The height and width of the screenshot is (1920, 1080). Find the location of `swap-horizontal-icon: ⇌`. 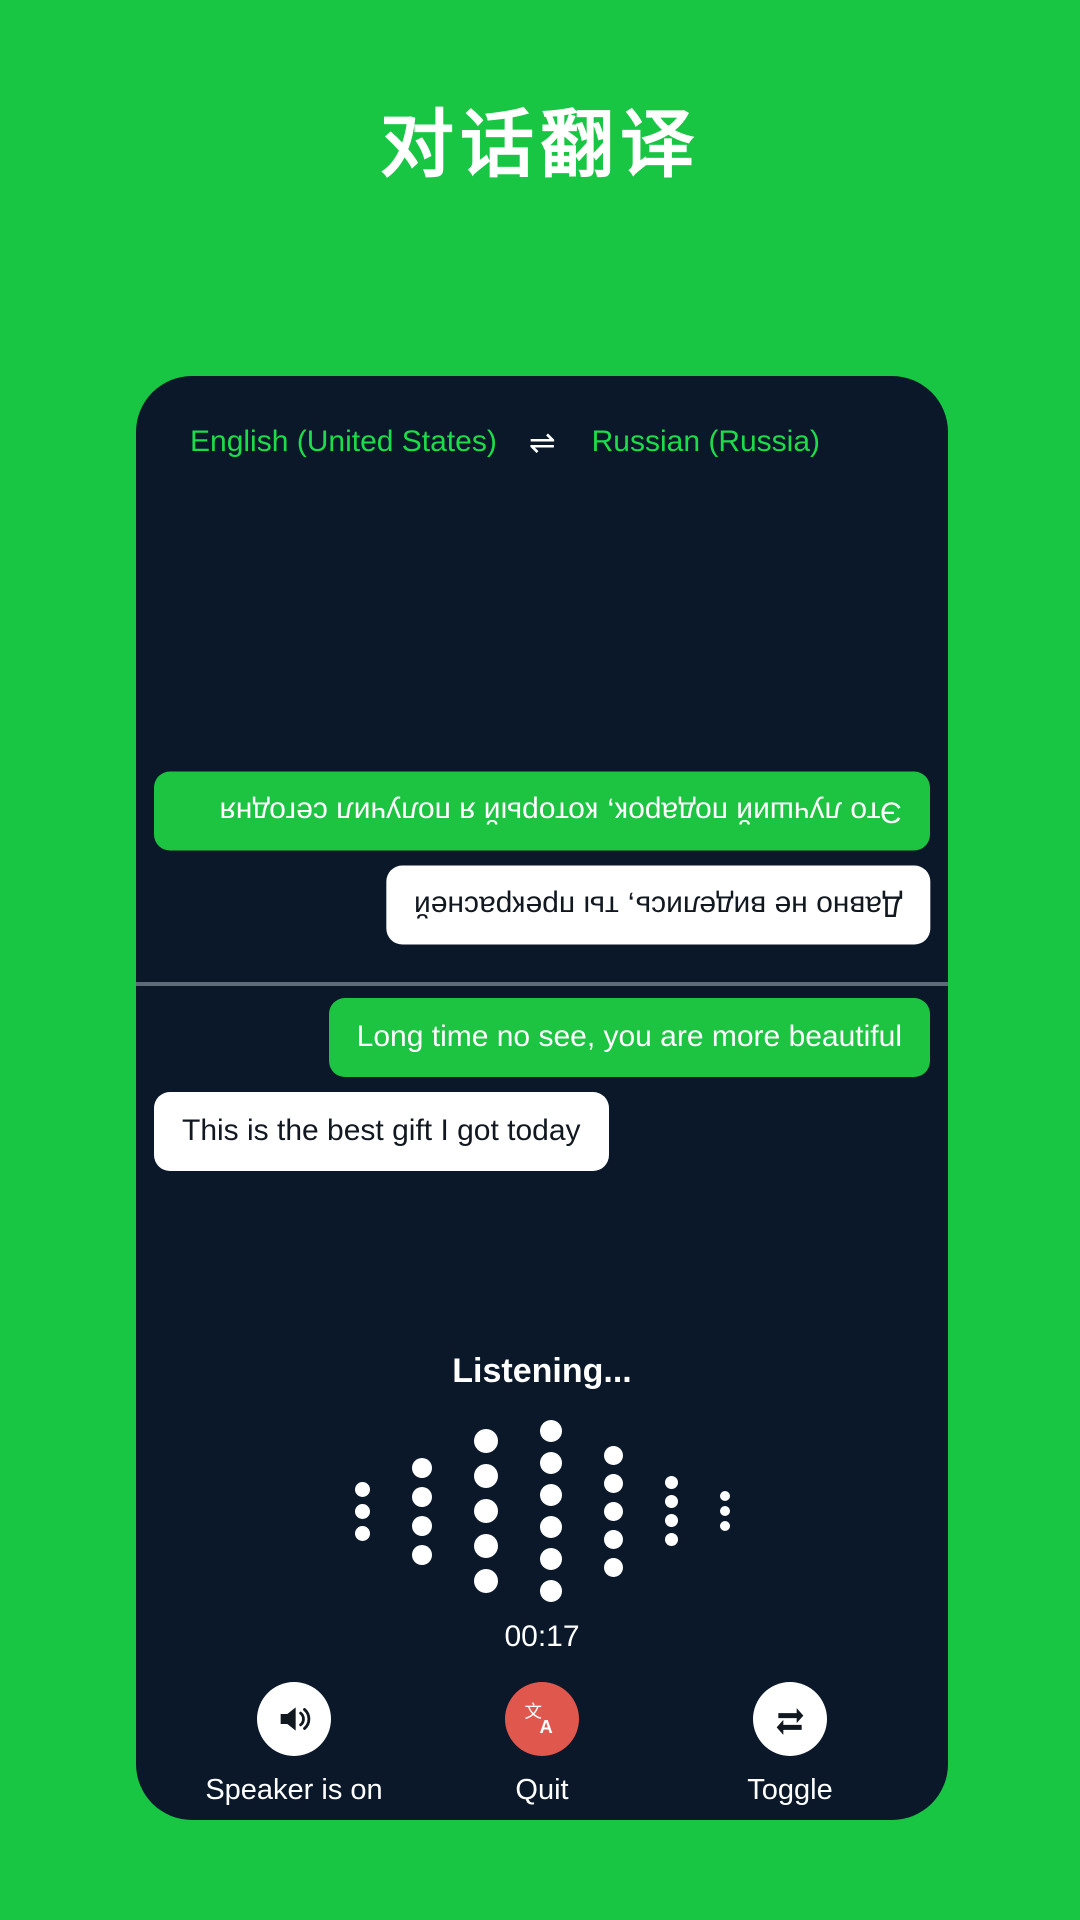

swap-horizontal-icon: ⇌ is located at coordinates (542, 442).